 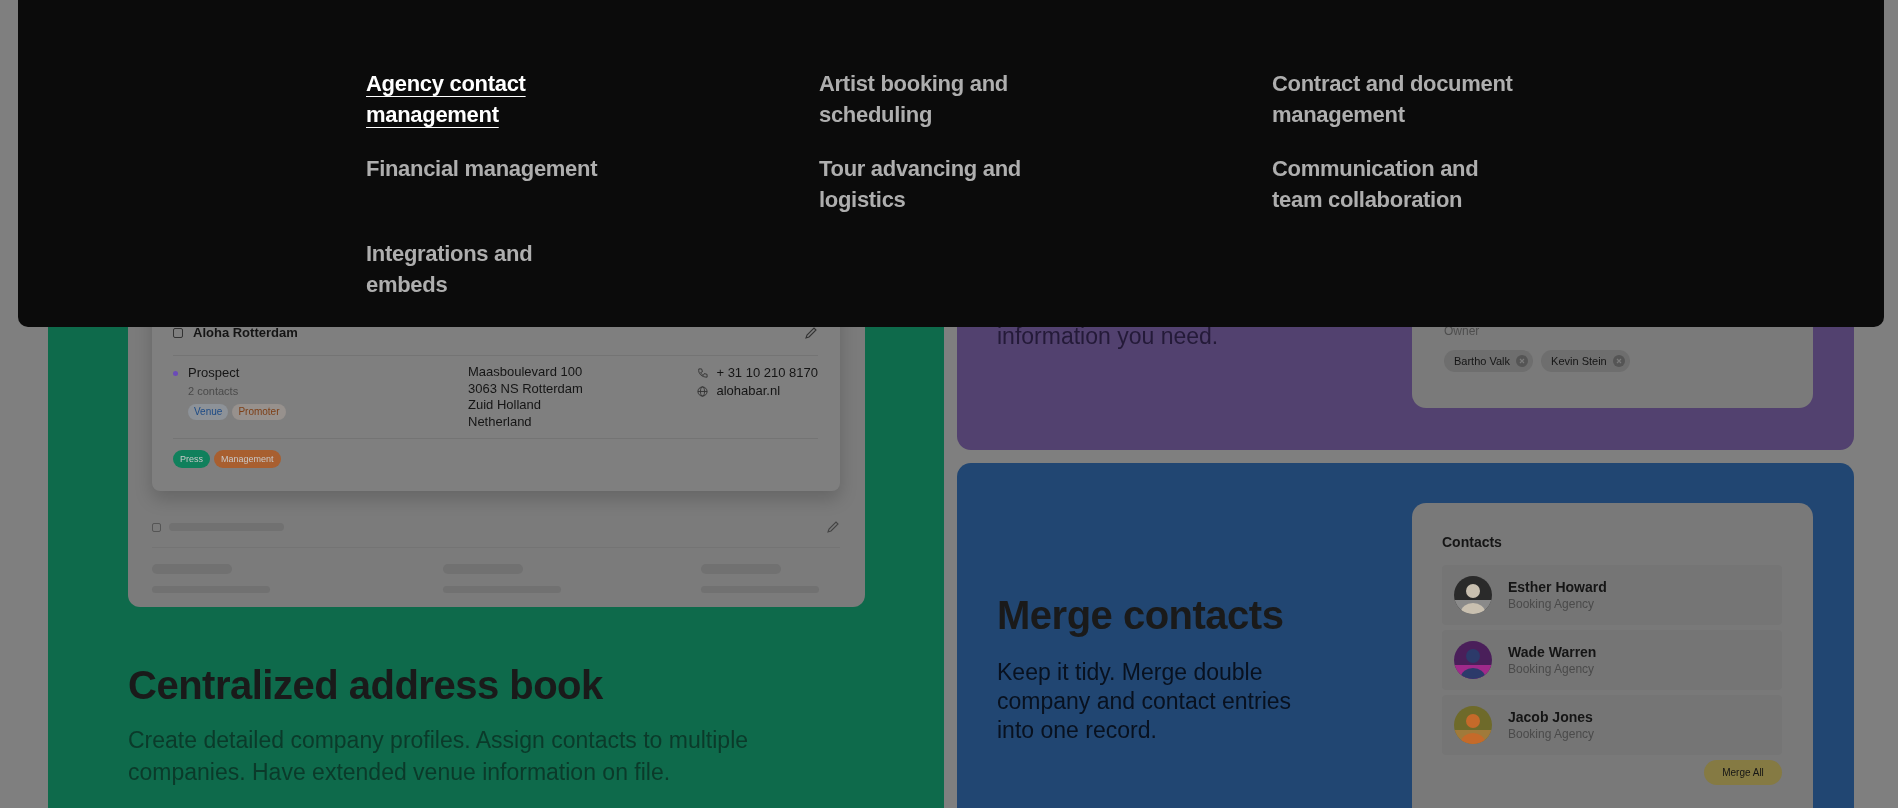 What do you see at coordinates (1489, 361) in the screenshot?
I see `owner-chip: Bartho Valk` at bounding box center [1489, 361].